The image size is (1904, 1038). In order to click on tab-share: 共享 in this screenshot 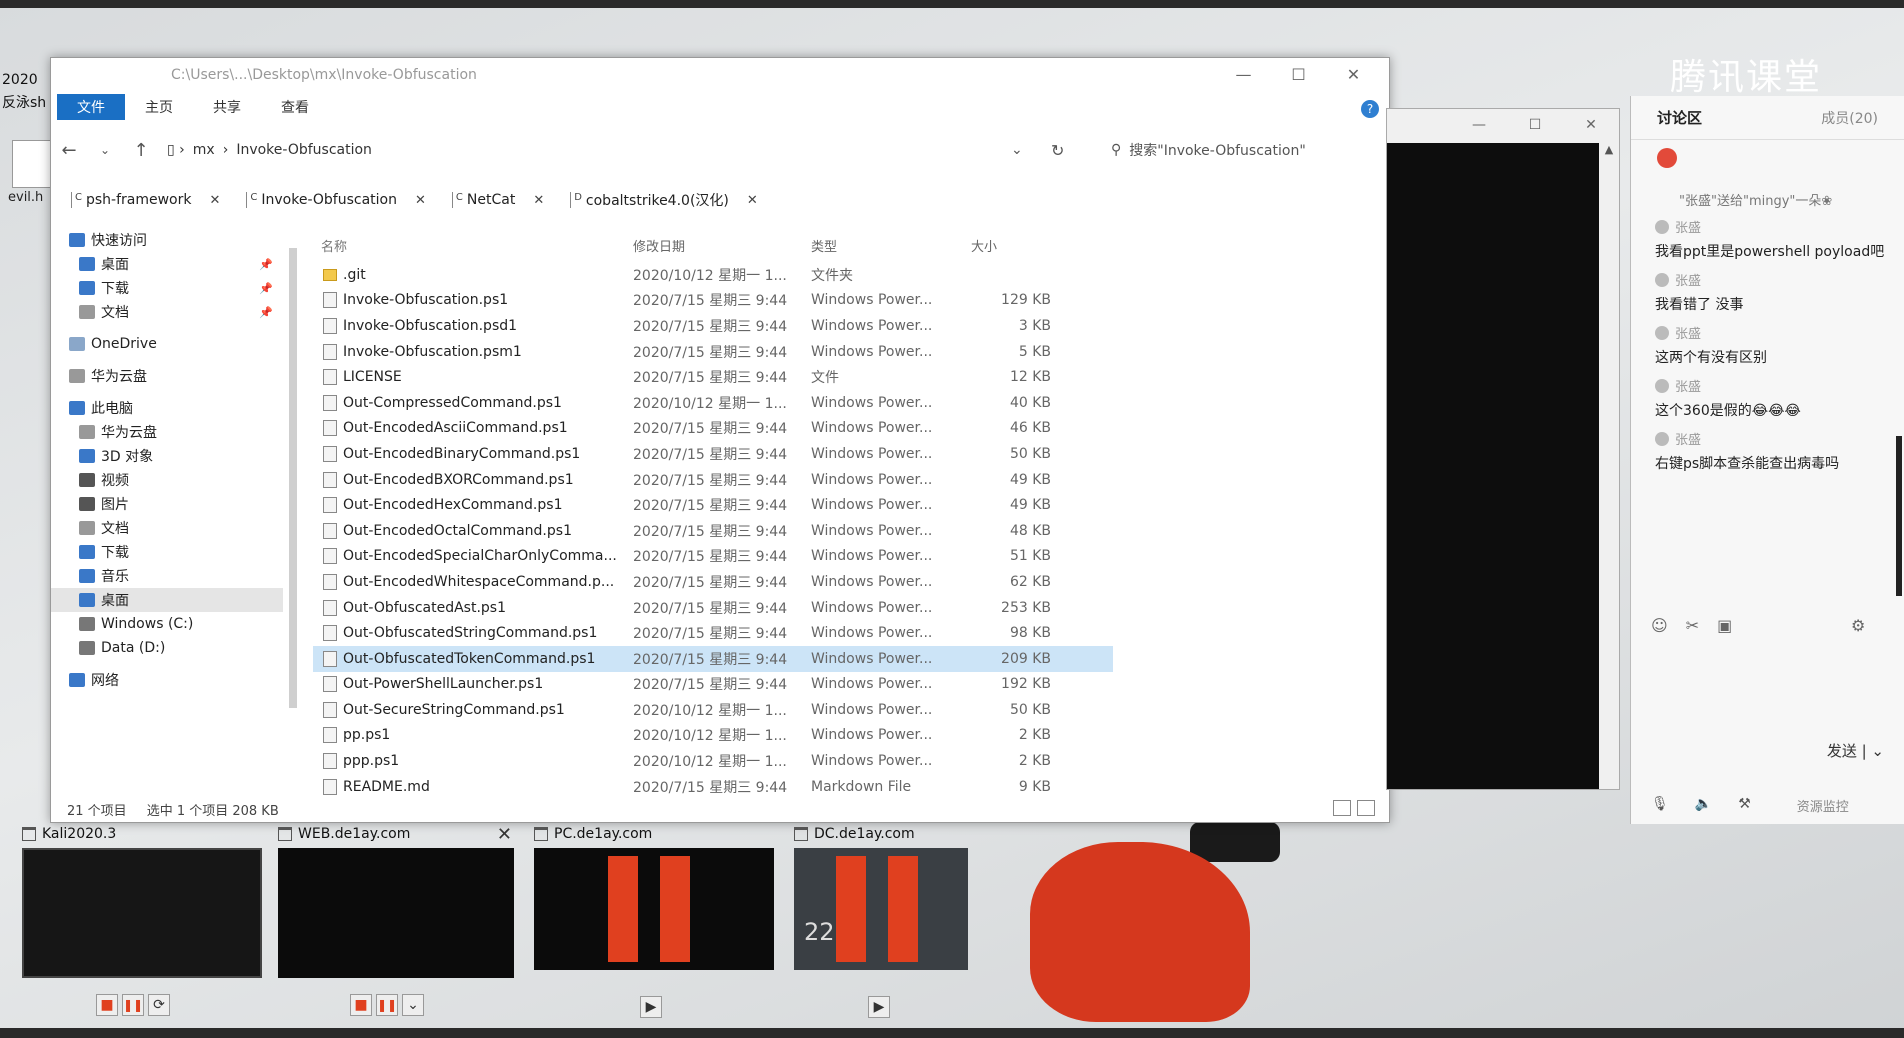, I will do `click(227, 107)`.